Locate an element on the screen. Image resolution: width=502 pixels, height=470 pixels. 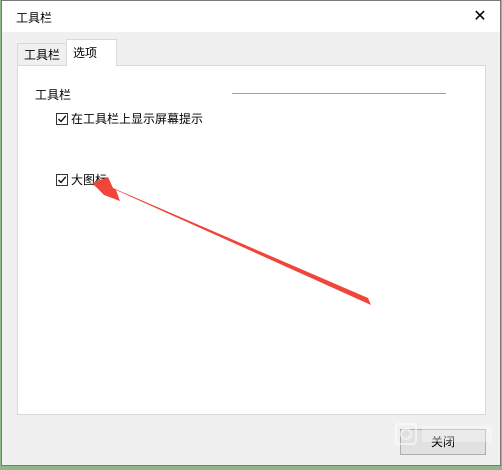
close-button: 关闭 is located at coordinates (443, 442).